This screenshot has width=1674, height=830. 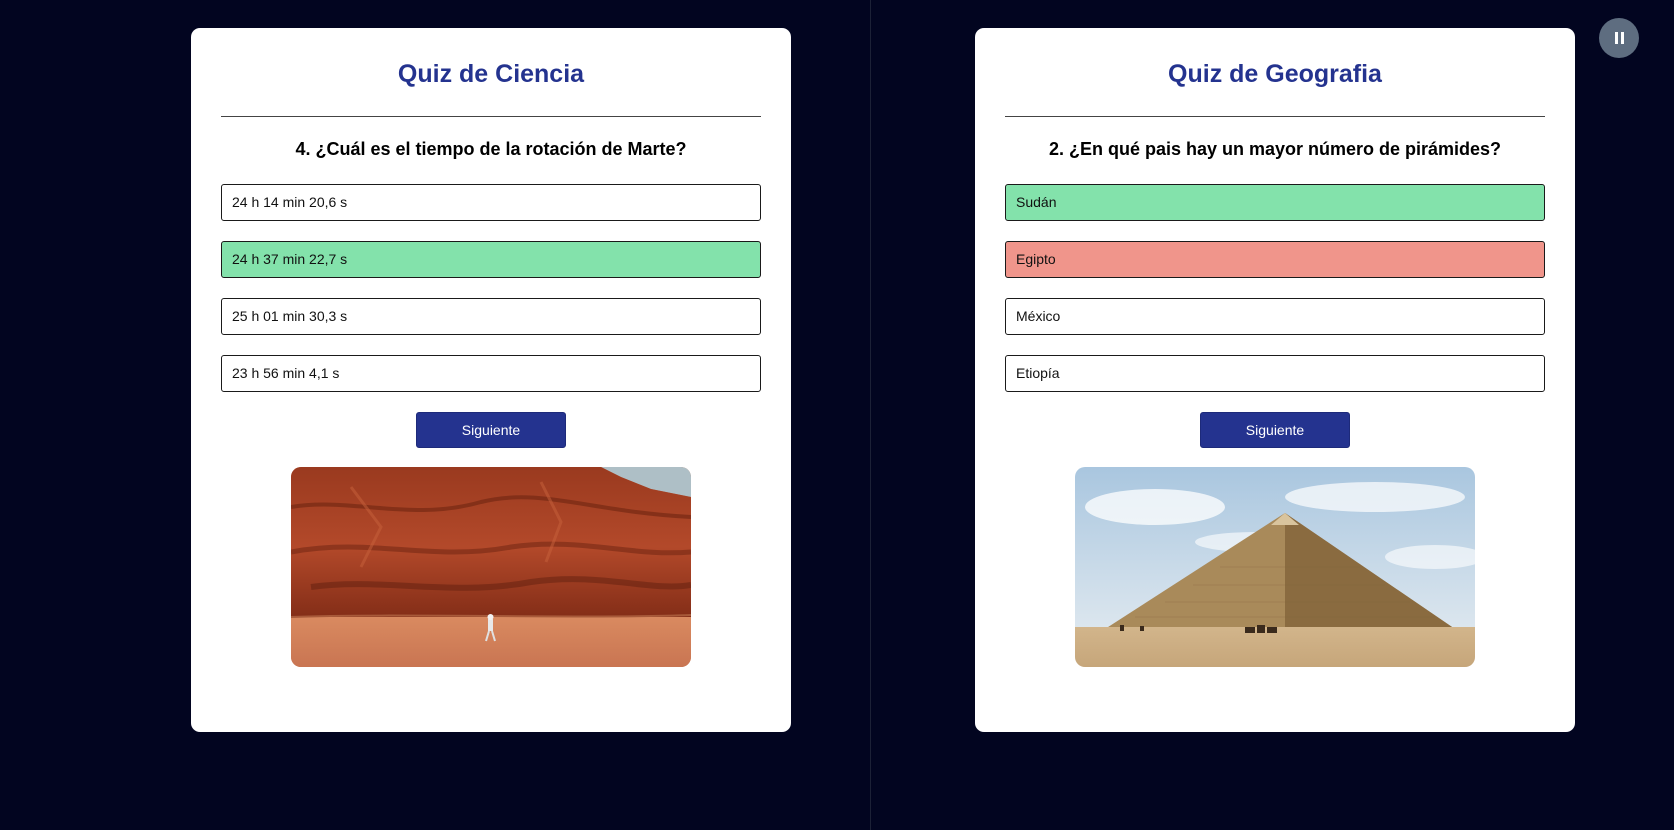 I want to click on answer-option: 25 h 01 min 30,3 s, so click(x=491, y=316).